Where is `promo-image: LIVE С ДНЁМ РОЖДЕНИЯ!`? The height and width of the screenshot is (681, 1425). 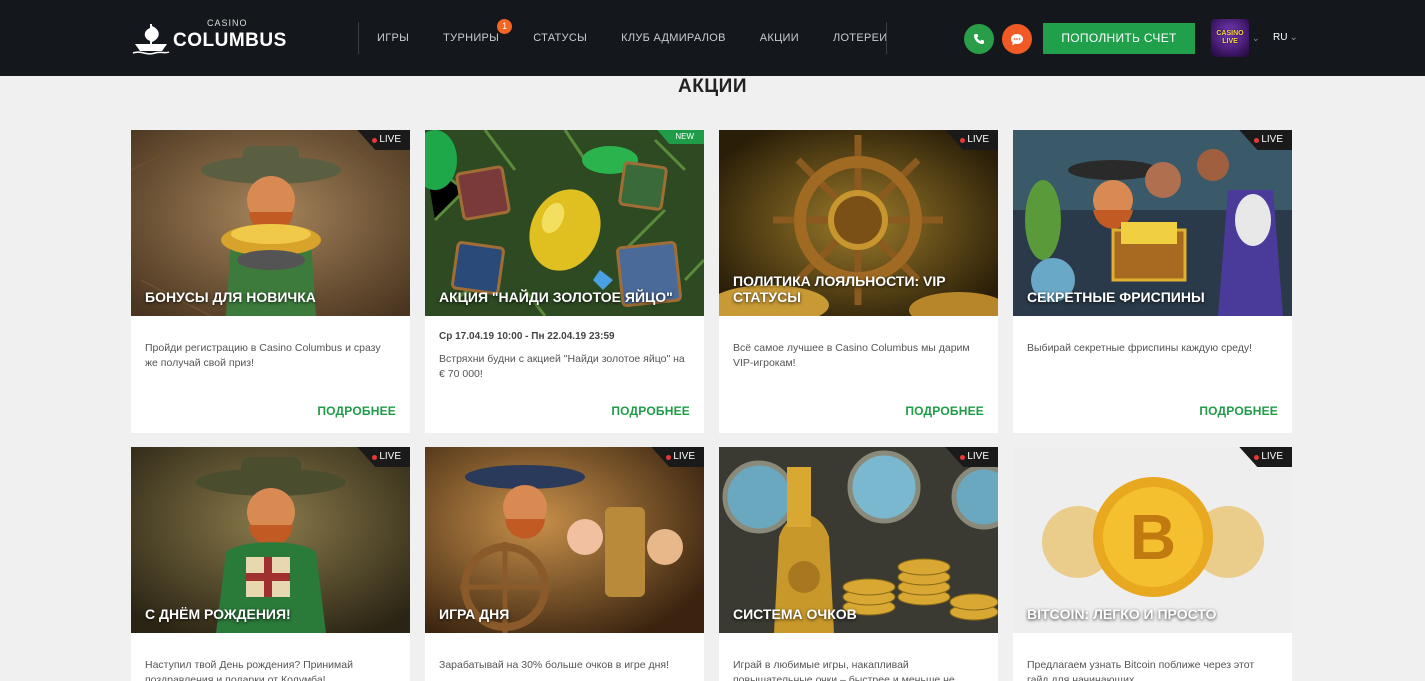 promo-image: LIVE С ДНЁМ РОЖДЕНИЯ! is located at coordinates (270, 540).